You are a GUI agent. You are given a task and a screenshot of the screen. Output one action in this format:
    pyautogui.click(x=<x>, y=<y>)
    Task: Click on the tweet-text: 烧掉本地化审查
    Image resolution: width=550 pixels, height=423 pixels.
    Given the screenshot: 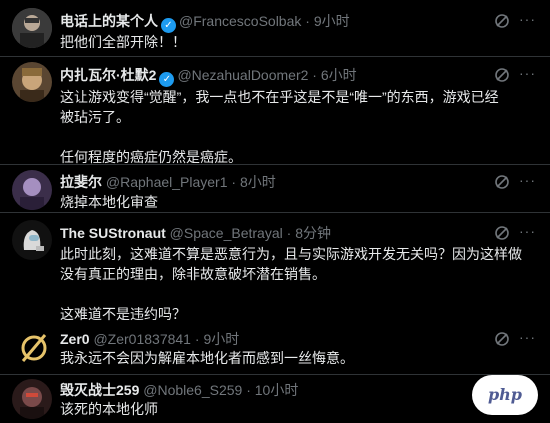 What is the action you would take?
    pyautogui.click(x=109, y=202)
    